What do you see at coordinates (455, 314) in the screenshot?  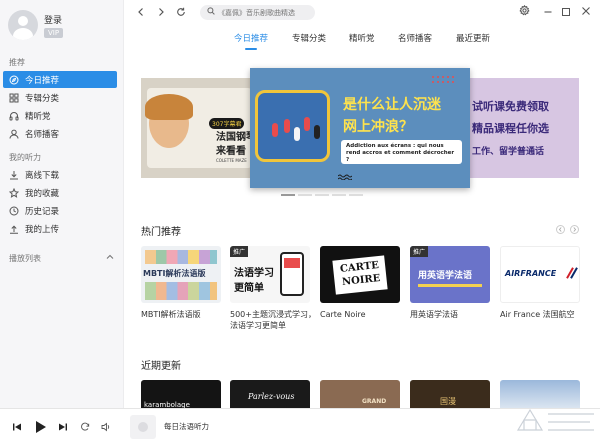 I see `album-title: 用英语学法语` at bounding box center [455, 314].